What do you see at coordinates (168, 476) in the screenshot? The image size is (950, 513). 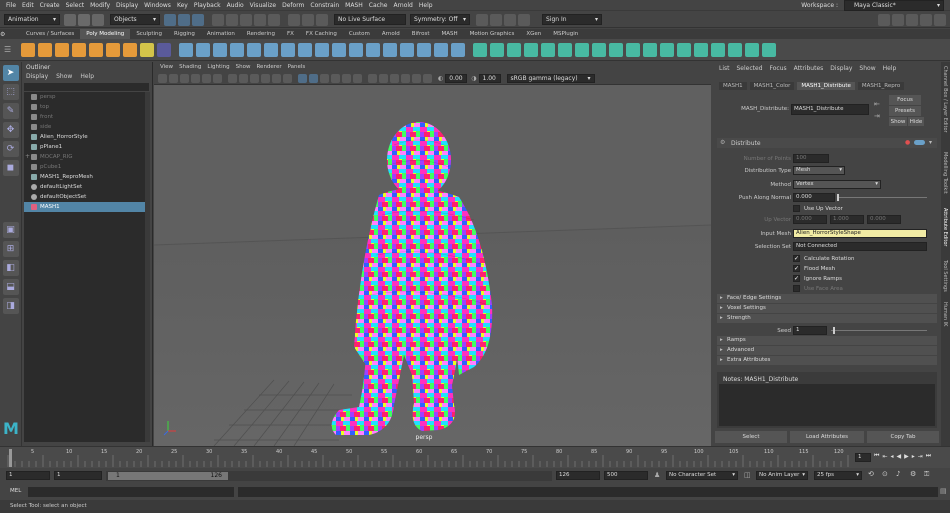 I see `range-slider-handle: 1 126` at bounding box center [168, 476].